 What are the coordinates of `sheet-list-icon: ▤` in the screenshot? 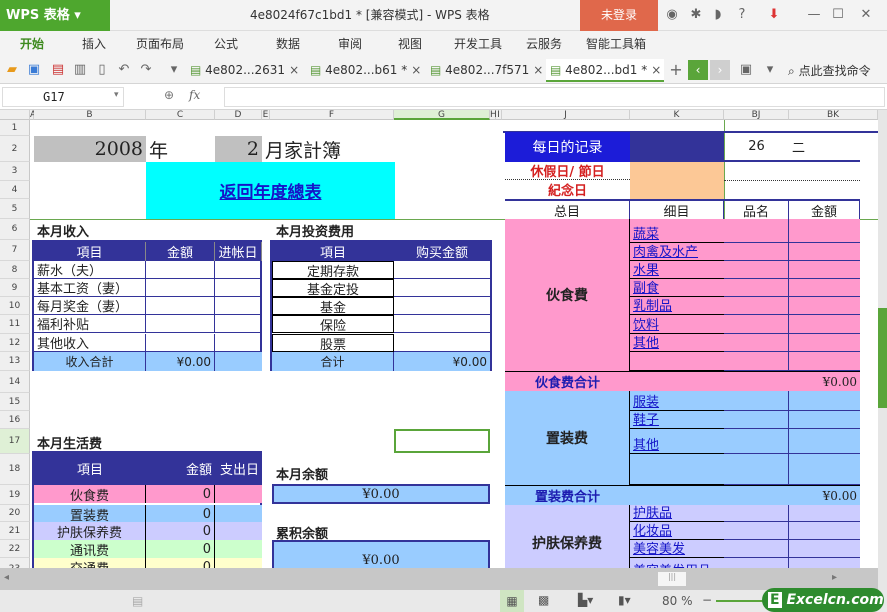 It's located at (137, 601).